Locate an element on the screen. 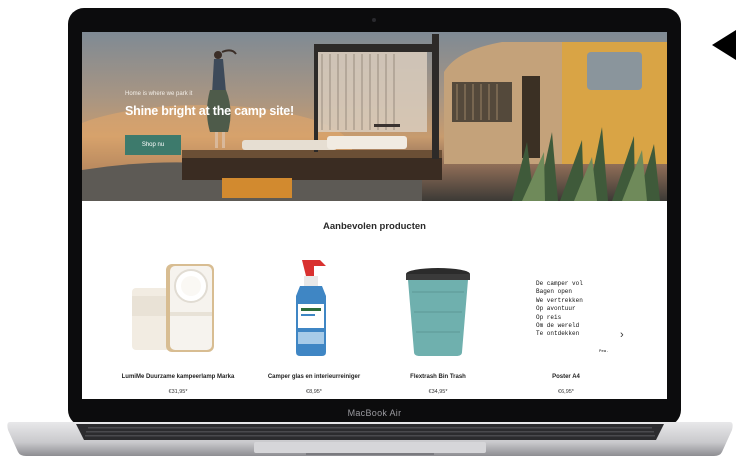 Image resolution: width=736 pixels, height=468 pixels. product-price: €34,95* is located at coordinates (438, 392).